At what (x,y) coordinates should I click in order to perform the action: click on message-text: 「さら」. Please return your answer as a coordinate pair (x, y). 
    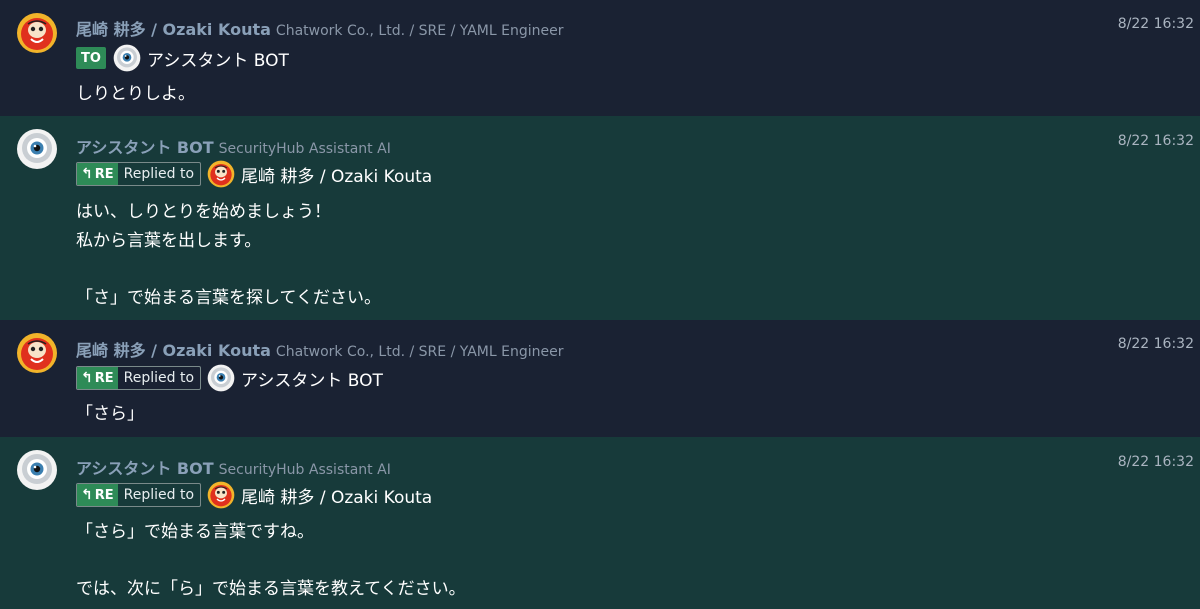
    Looking at the image, I should click on (110, 414).